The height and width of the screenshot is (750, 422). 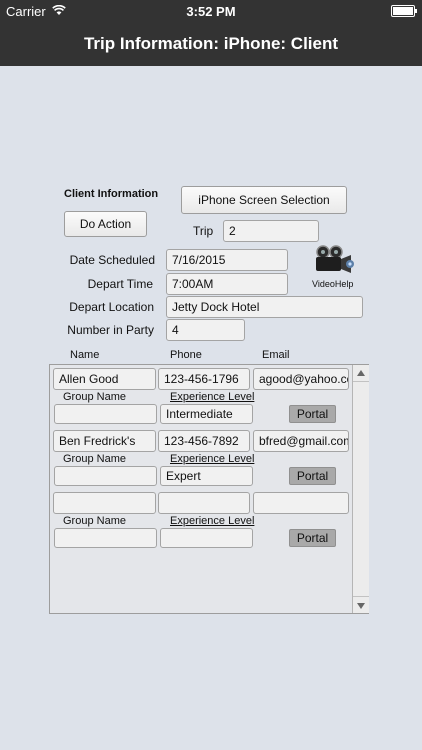 What do you see at coordinates (227, 284) in the screenshot?
I see `depart-time-field: 7:00AM` at bounding box center [227, 284].